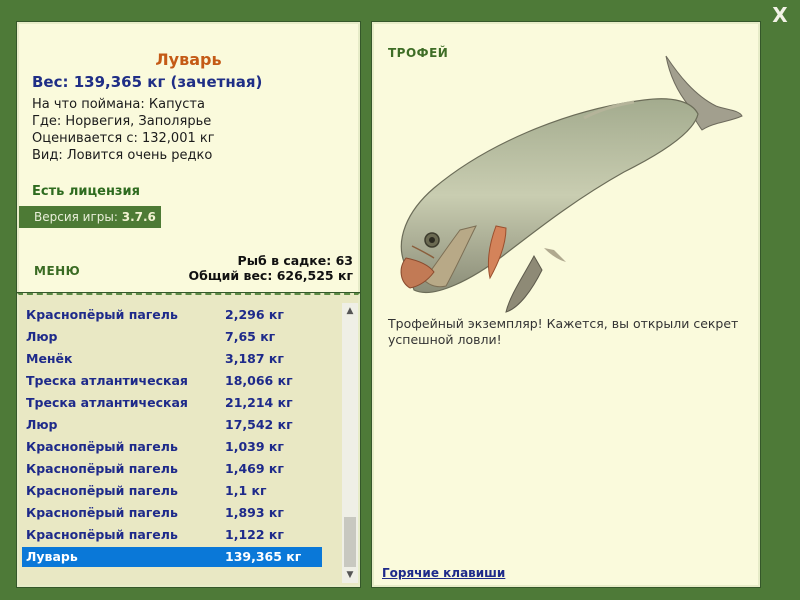 This screenshot has height=600, width=800. I want to click on hotkeys-link: Горячие клавиши, so click(443, 573).